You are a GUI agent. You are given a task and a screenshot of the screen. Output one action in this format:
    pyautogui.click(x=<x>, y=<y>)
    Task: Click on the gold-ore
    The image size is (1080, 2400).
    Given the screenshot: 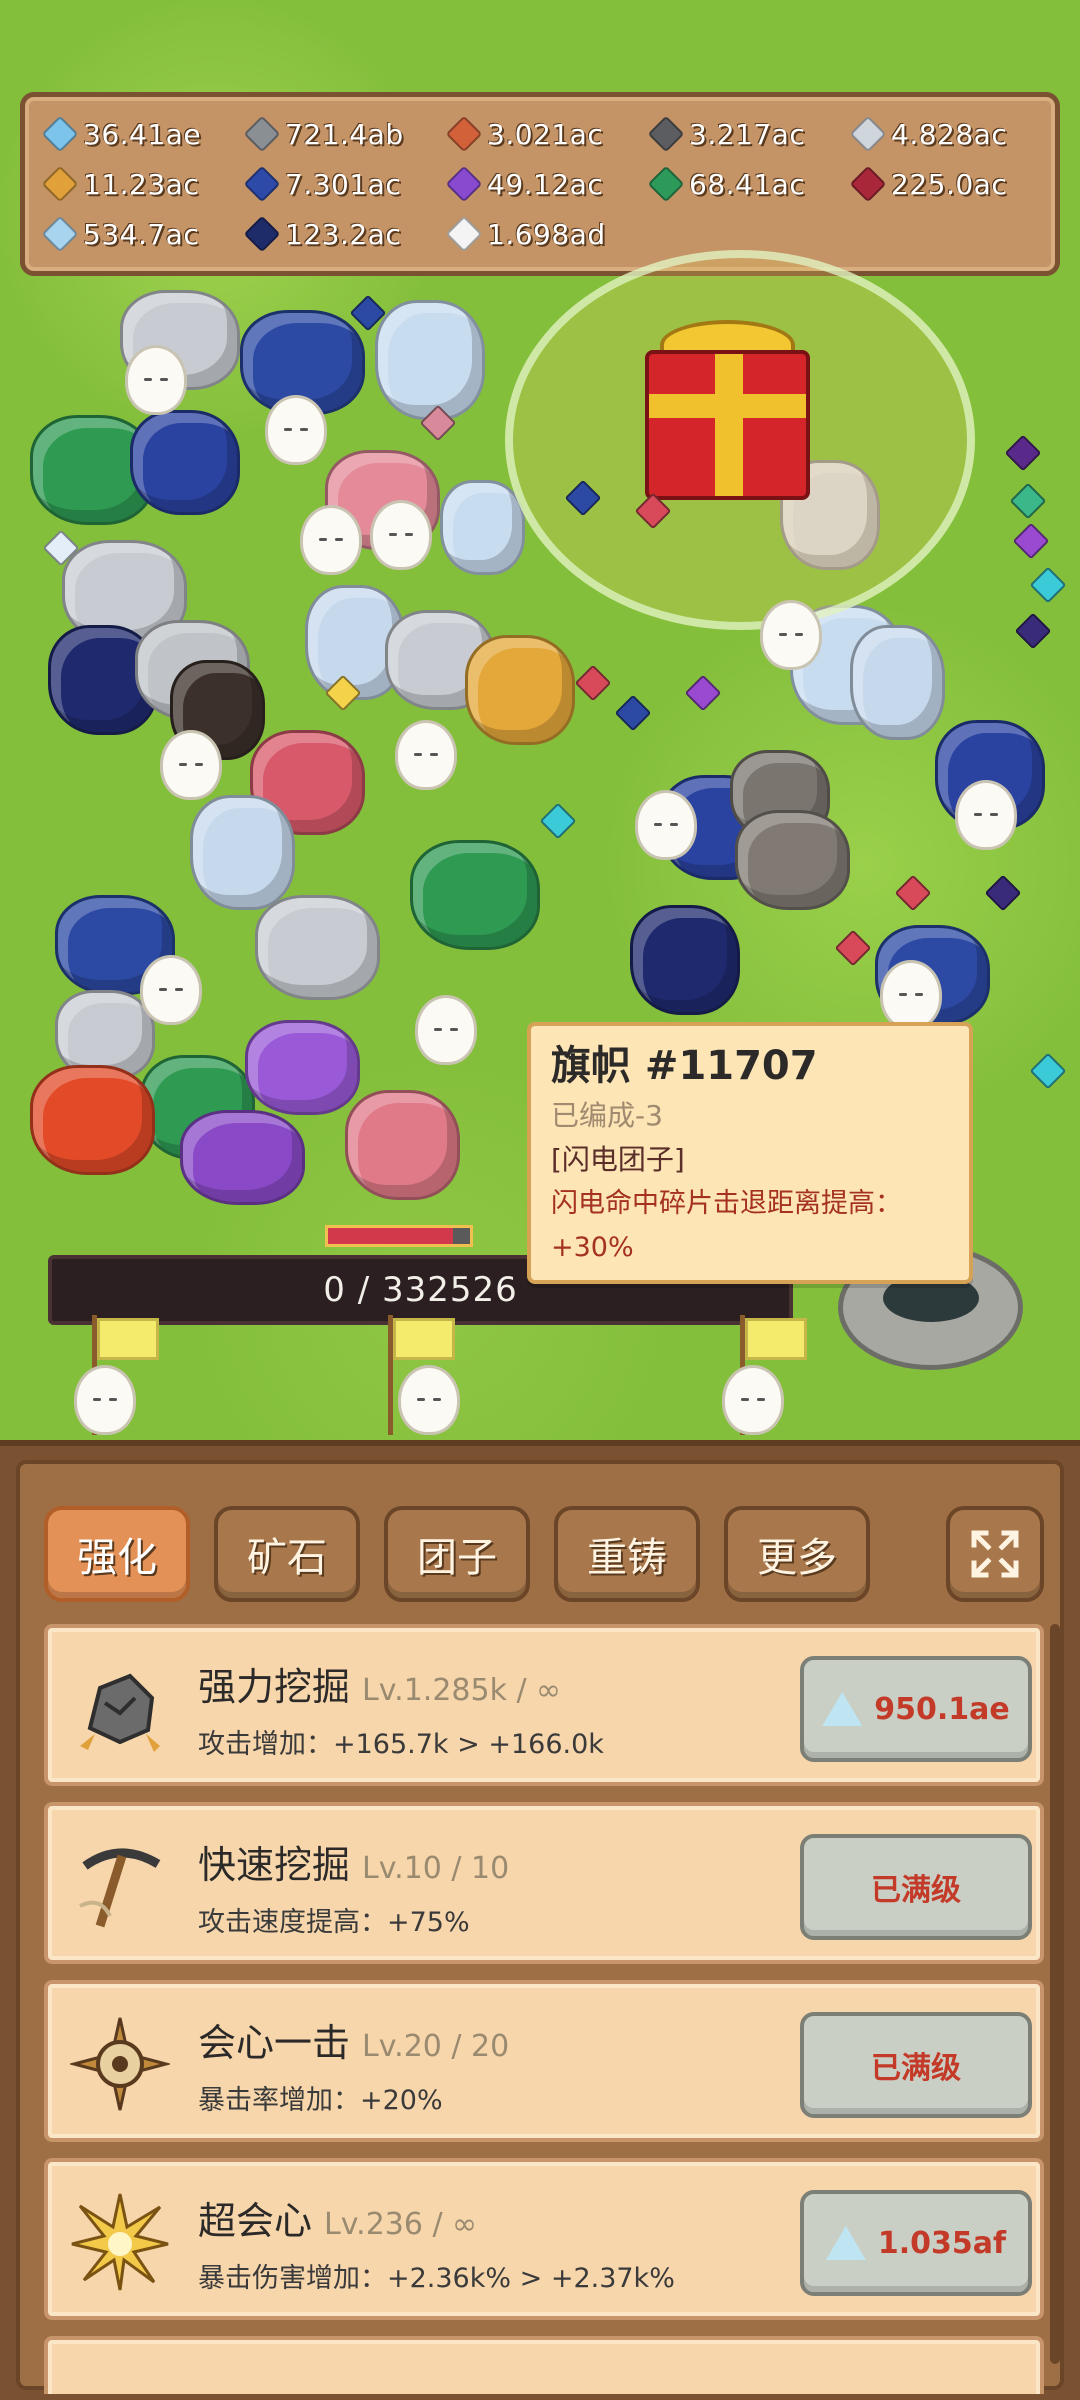 What is the action you would take?
    pyautogui.click(x=520, y=690)
    